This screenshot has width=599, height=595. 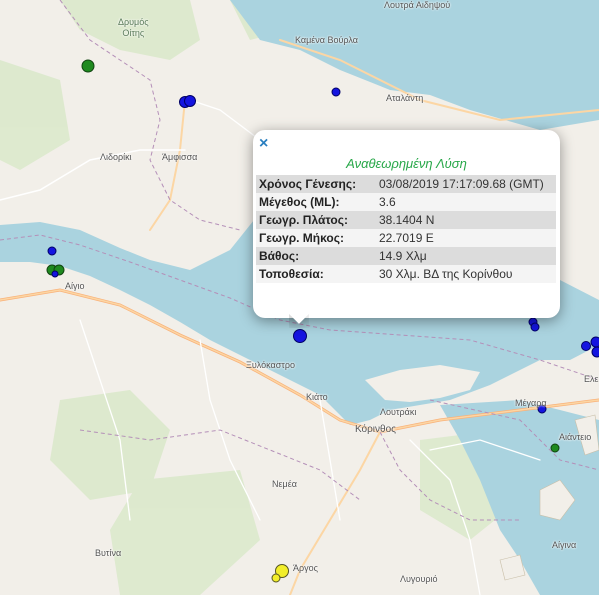 I want to click on place-label: Ξυλόκαστρο, so click(x=270, y=365).